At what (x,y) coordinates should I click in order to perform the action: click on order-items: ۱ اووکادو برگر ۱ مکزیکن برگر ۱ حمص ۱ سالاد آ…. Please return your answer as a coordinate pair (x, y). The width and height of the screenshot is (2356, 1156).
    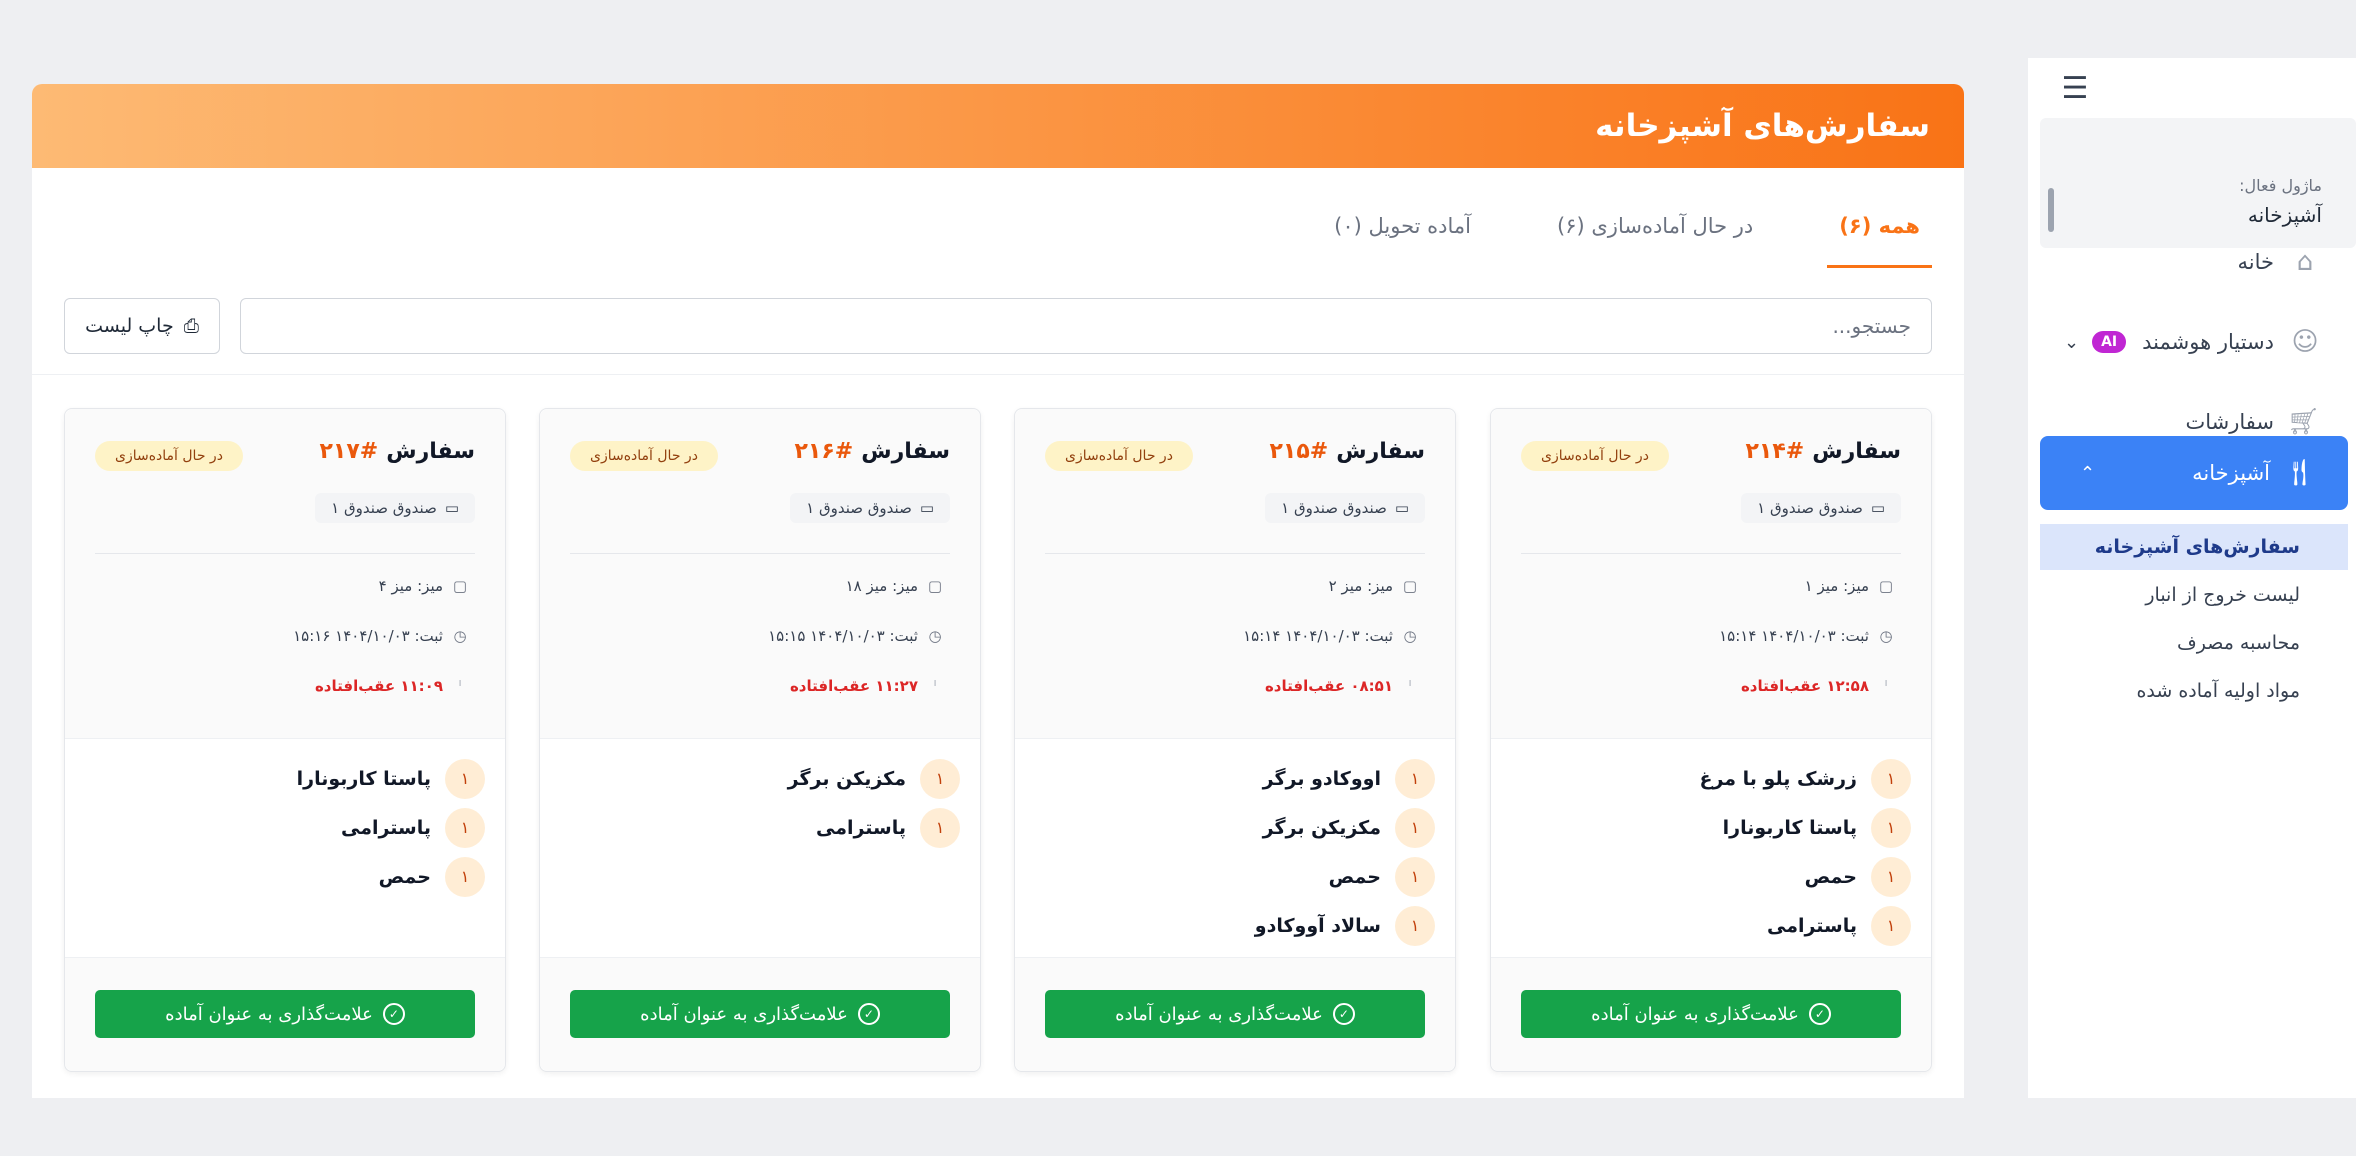
    Looking at the image, I should click on (1345, 852).